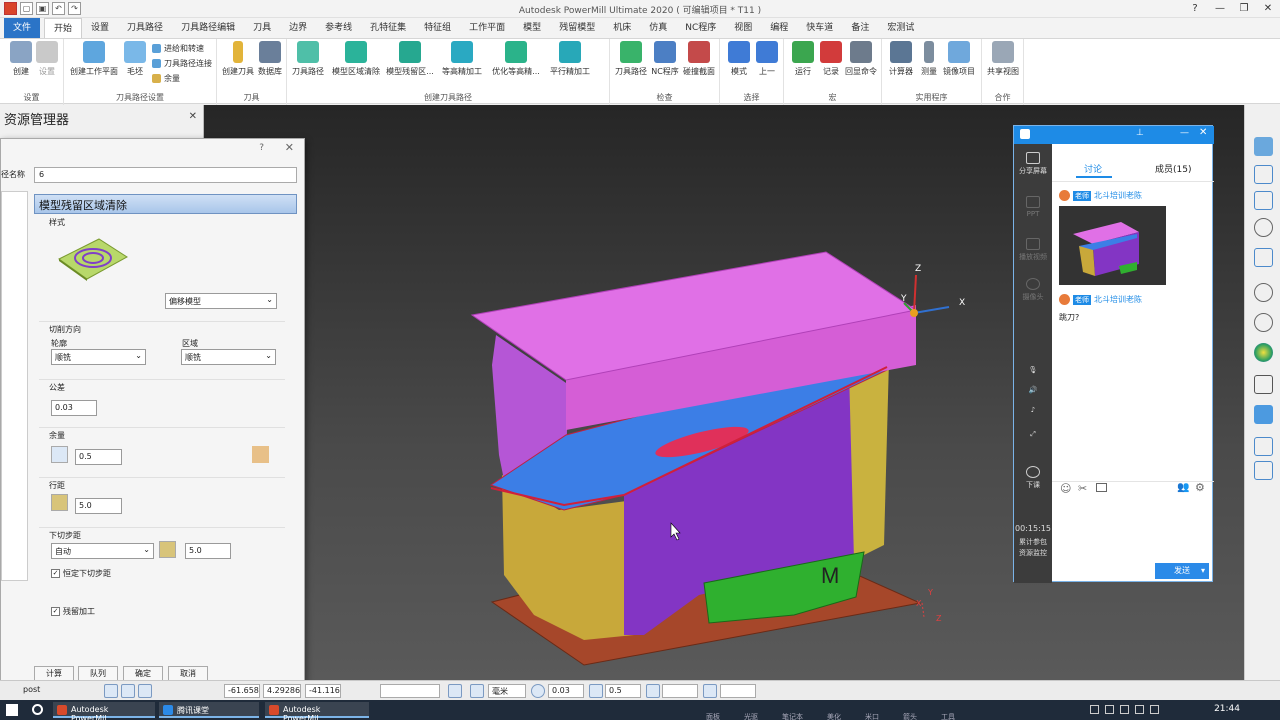 This screenshot has height=720, width=1280. What do you see at coordinates (1203, 571) in the screenshot?
I see `send-options-chevron-icon: ▾` at bounding box center [1203, 571].